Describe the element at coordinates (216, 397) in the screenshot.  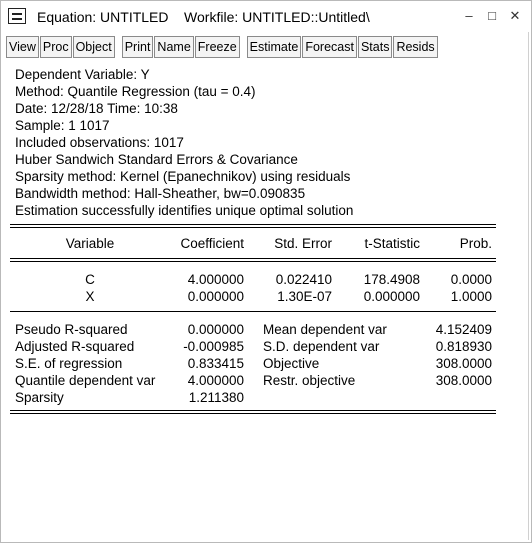
I see `stat-value: 1.211380` at that location.